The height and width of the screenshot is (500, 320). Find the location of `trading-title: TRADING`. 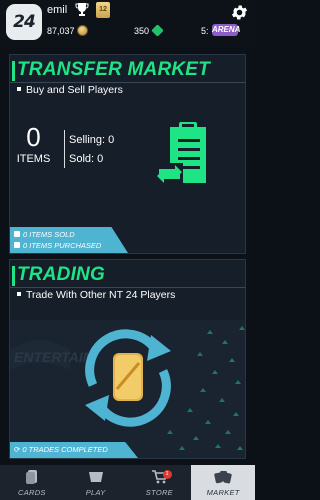

trading-title: TRADING is located at coordinates (61, 274).